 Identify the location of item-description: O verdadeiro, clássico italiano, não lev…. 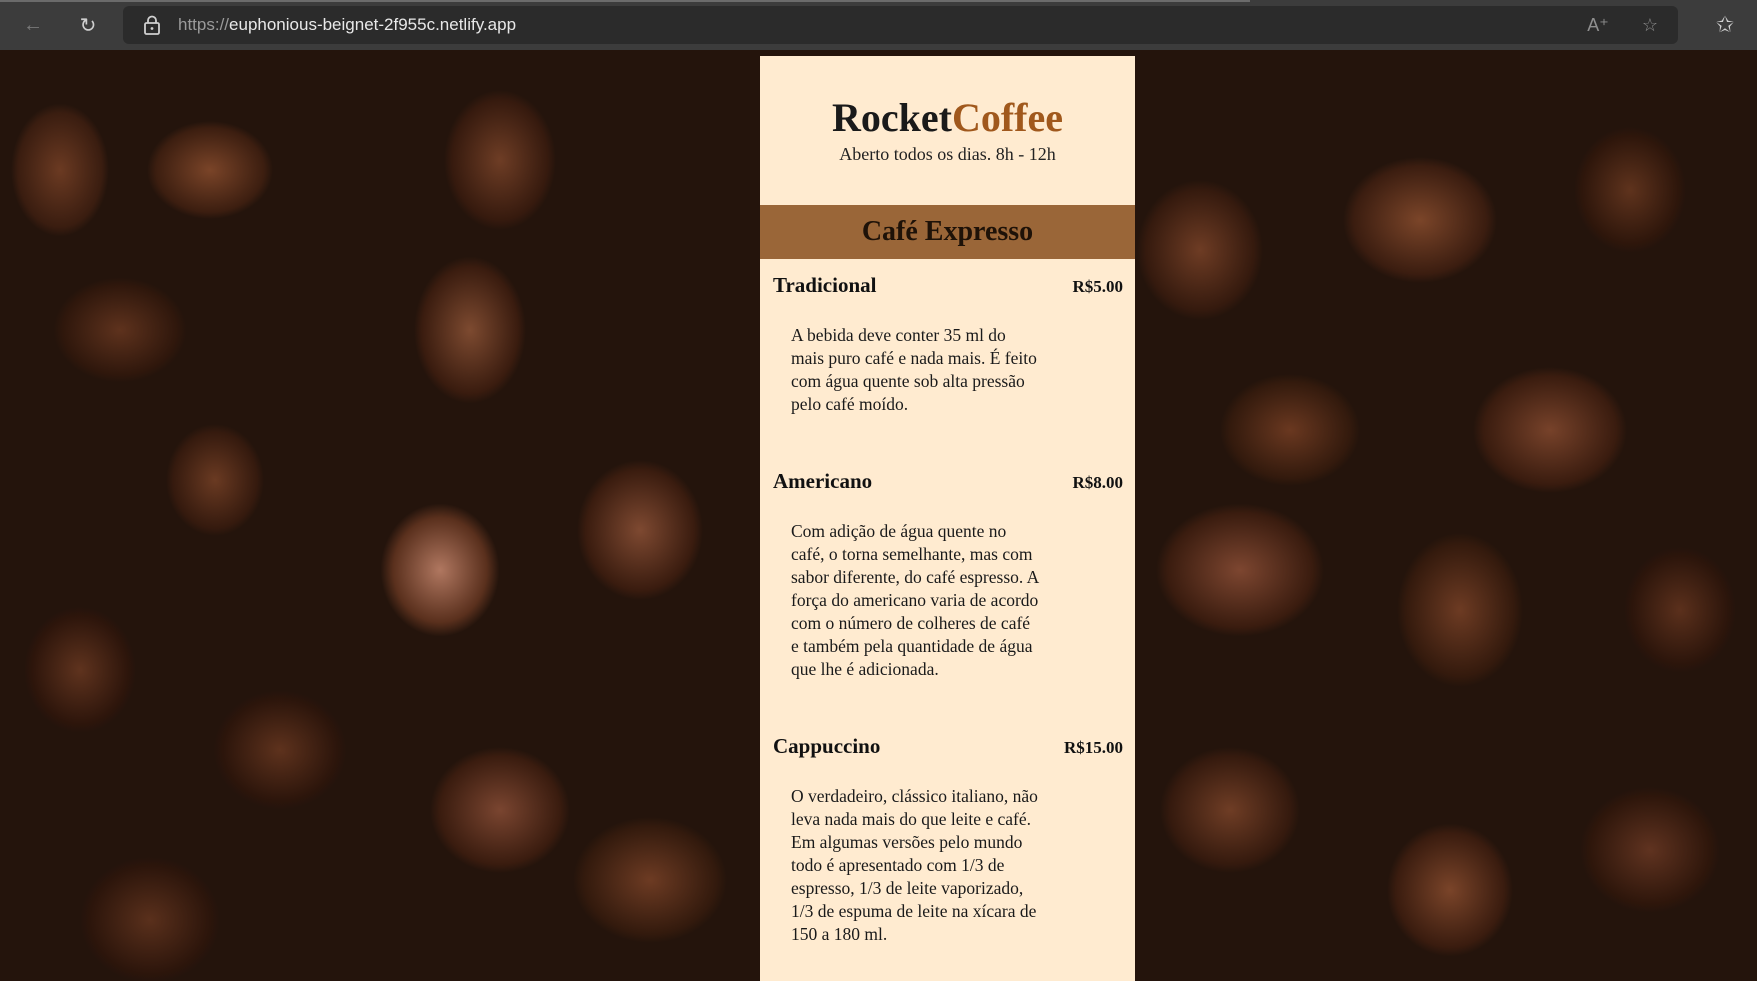
(914, 865).